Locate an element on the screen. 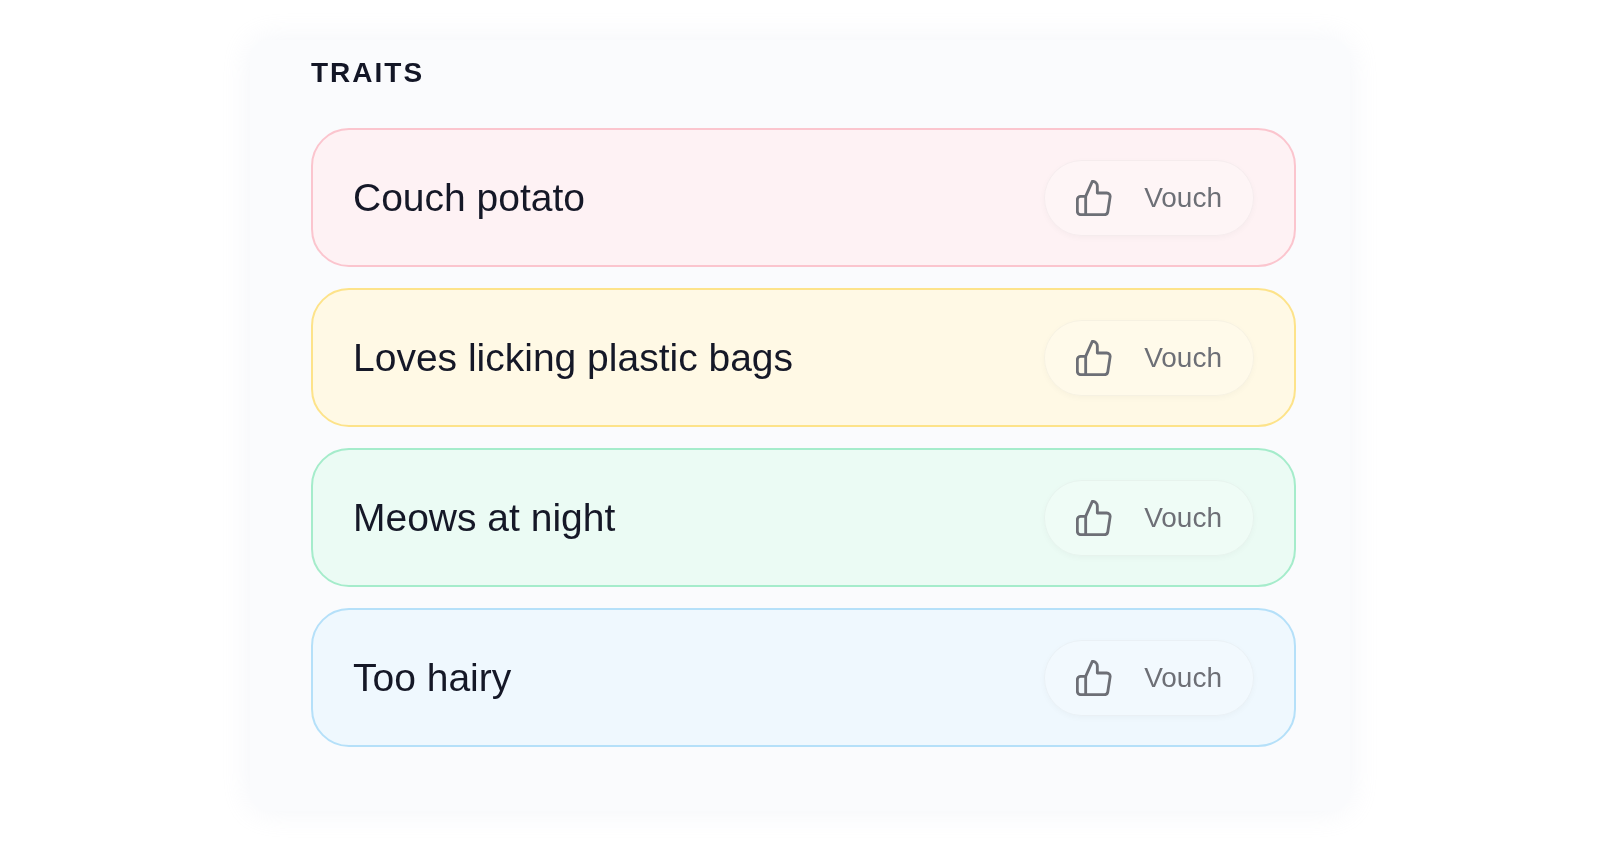  trait-label: Couch potato is located at coordinates (469, 197).